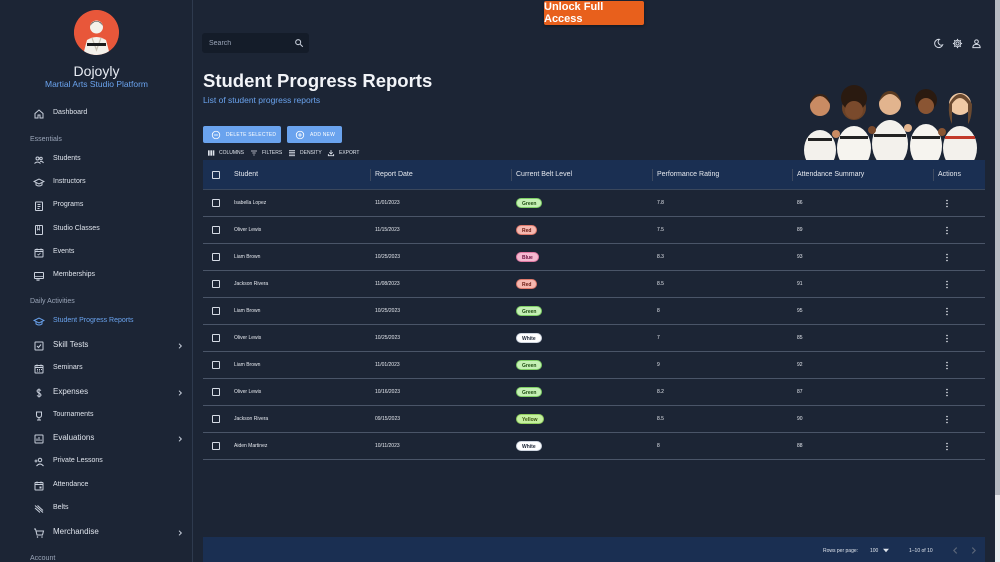 This screenshot has width=1000, height=562. What do you see at coordinates (96, 206) in the screenshot?
I see `nav-programs: Programs` at bounding box center [96, 206].